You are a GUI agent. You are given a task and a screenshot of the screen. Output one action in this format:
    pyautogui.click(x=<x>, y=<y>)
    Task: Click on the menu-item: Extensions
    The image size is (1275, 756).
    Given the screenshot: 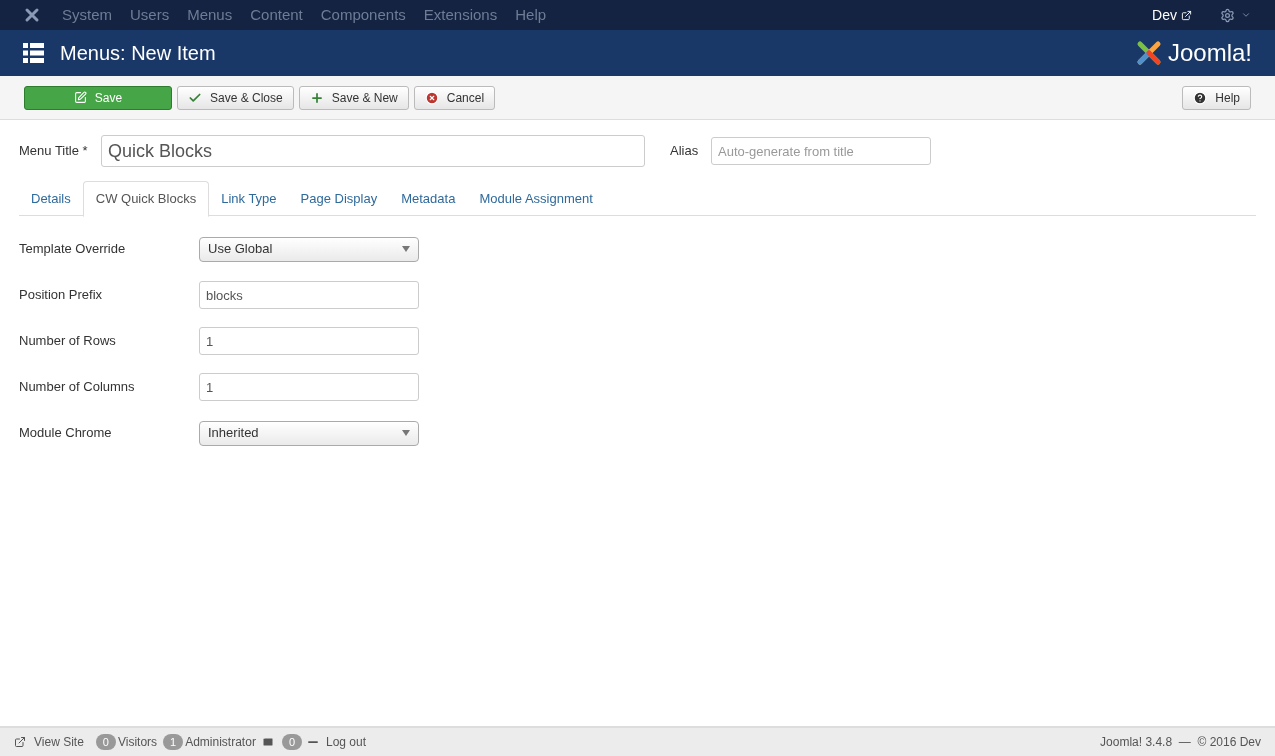 What is the action you would take?
    pyautogui.click(x=460, y=15)
    